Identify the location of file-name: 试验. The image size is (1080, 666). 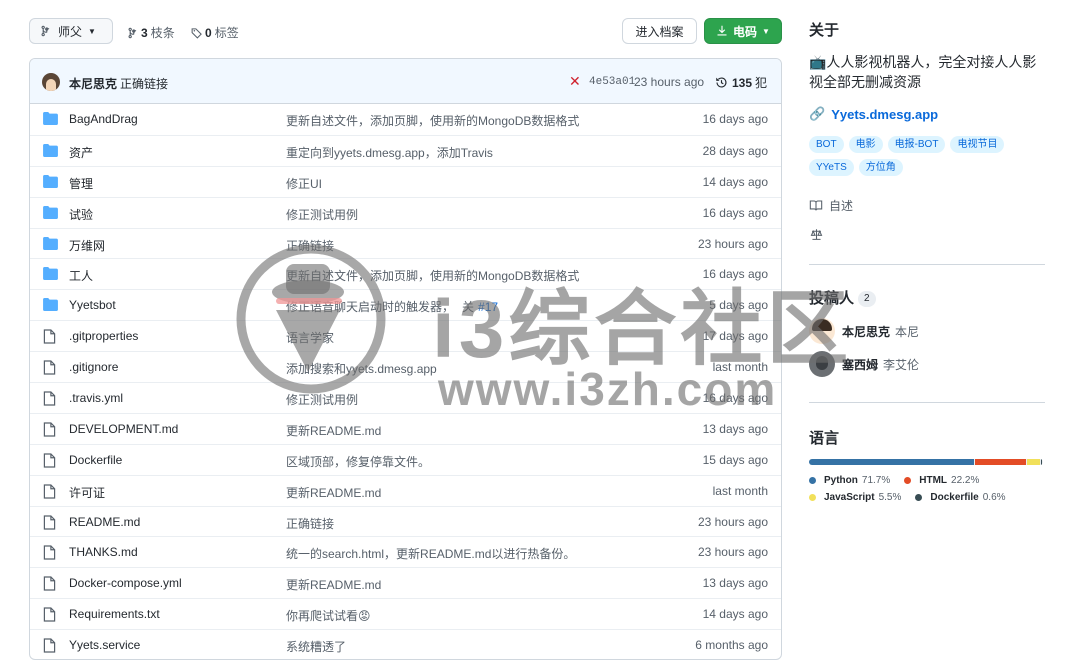
(81, 214).